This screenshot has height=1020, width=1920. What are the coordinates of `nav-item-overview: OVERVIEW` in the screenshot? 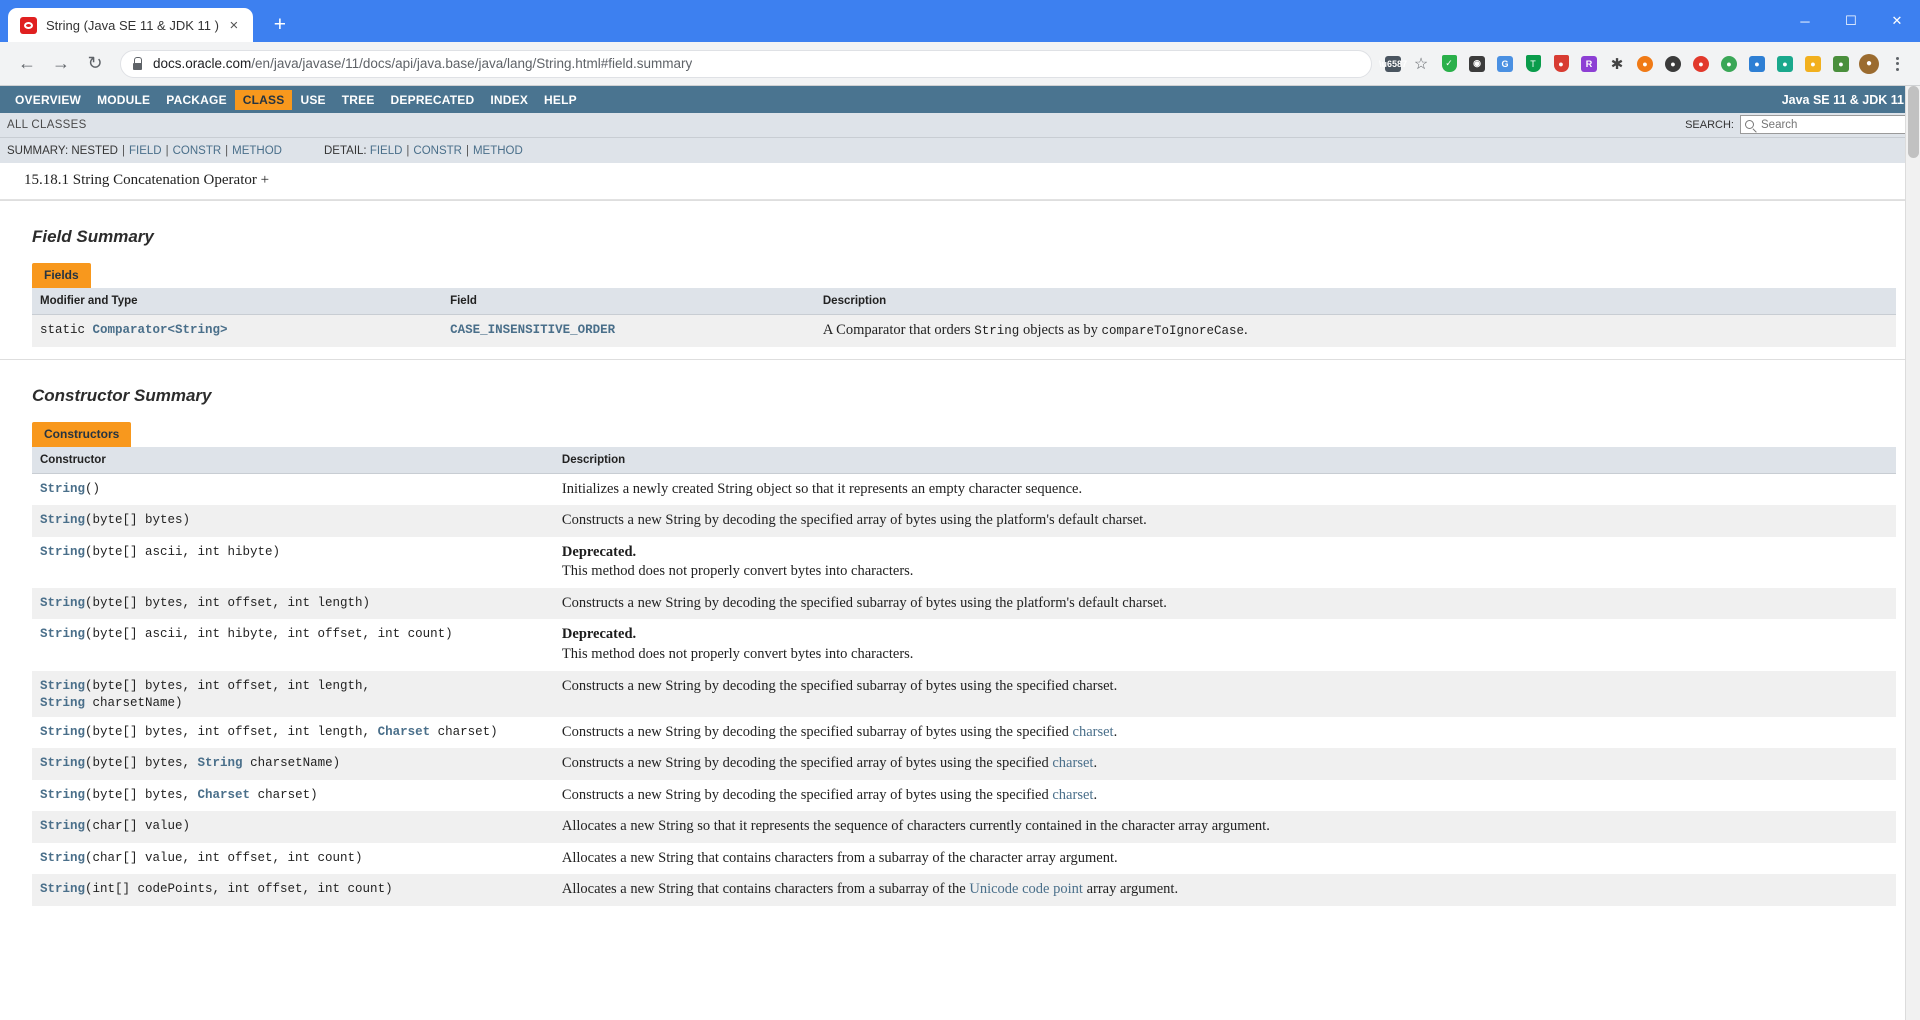 It's located at (48, 100).